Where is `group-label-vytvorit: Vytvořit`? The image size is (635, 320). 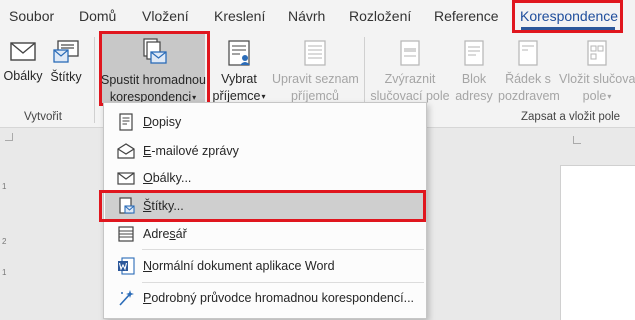 group-label-vytvorit: Vytvořit is located at coordinates (43, 117).